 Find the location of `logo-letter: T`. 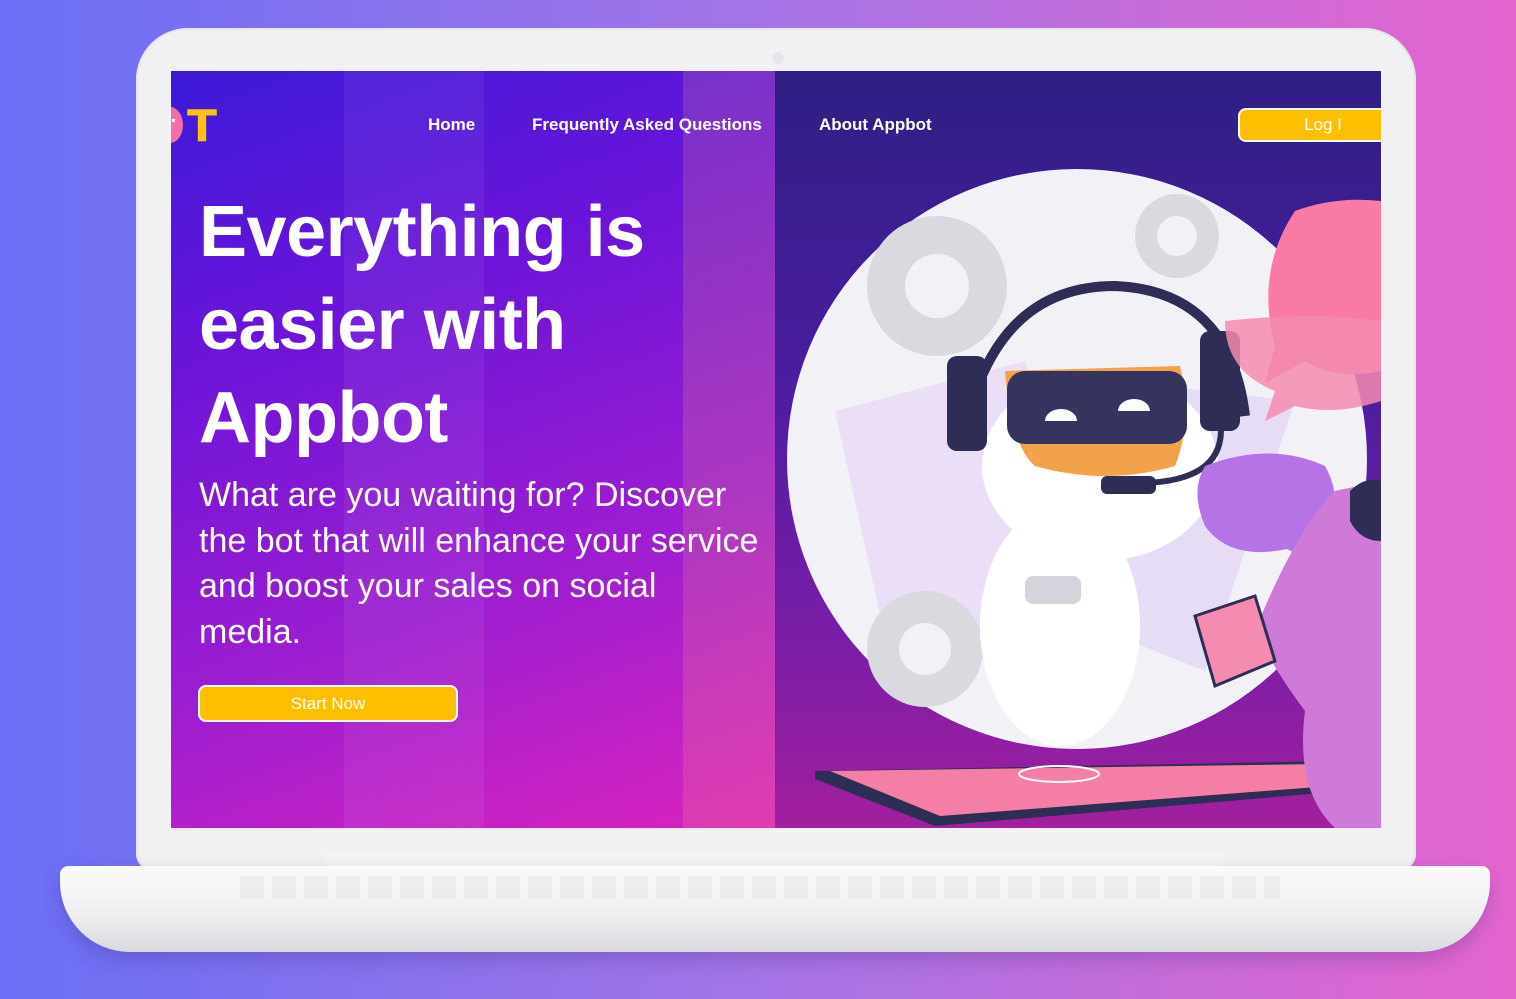

logo-letter: T is located at coordinates (202, 126).